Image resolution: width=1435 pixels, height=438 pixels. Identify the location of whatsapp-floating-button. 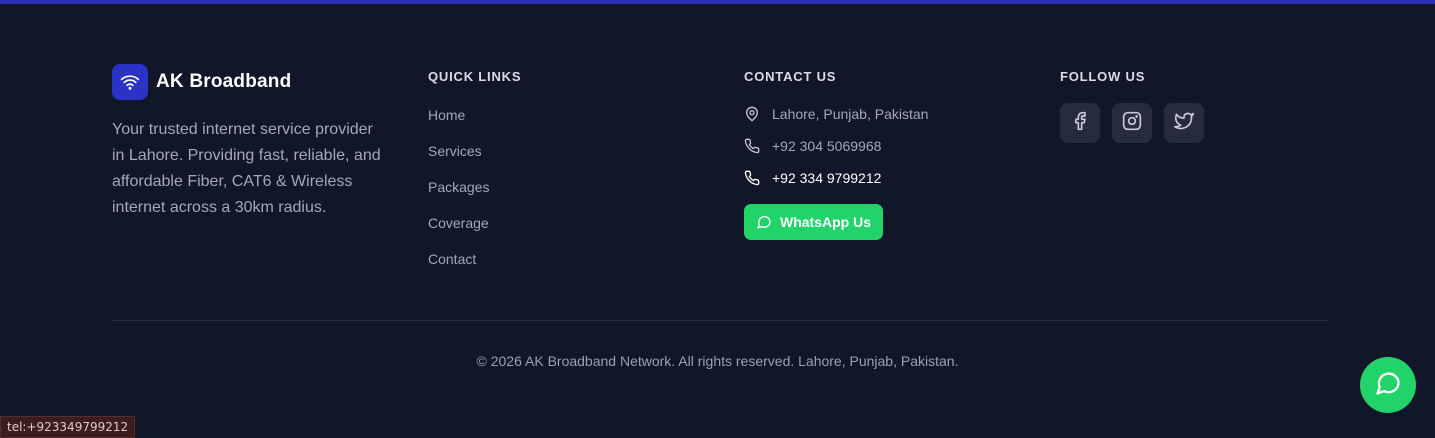
(1388, 385).